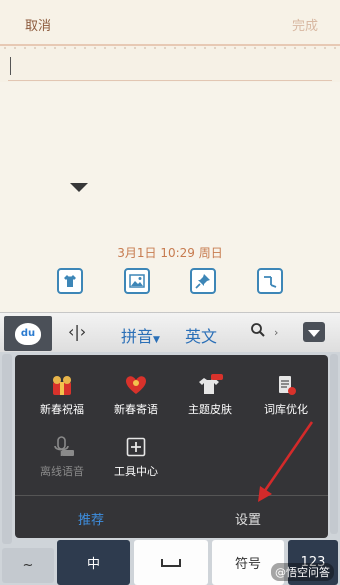 The width and height of the screenshot is (340, 585). What do you see at coordinates (286, 461) in the screenshot?
I see `annotation-arrow` at bounding box center [286, 461].